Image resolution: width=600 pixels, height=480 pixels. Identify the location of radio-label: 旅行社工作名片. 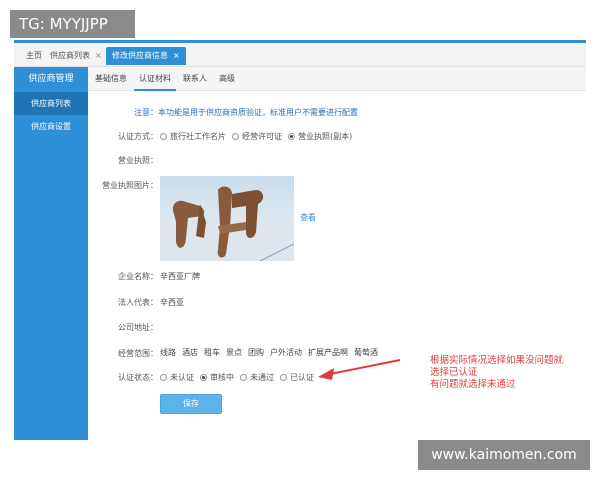
(198, 136).